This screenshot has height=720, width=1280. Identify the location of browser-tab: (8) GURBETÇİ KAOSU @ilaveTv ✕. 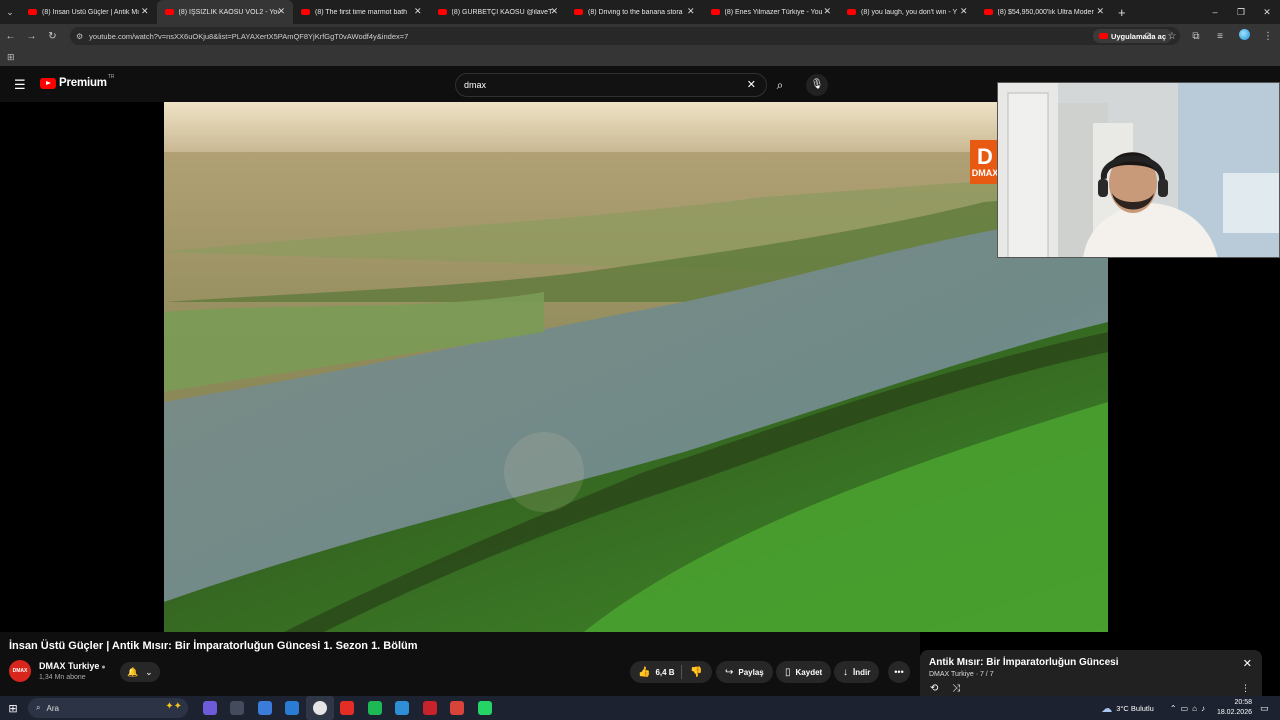
(498, 12).